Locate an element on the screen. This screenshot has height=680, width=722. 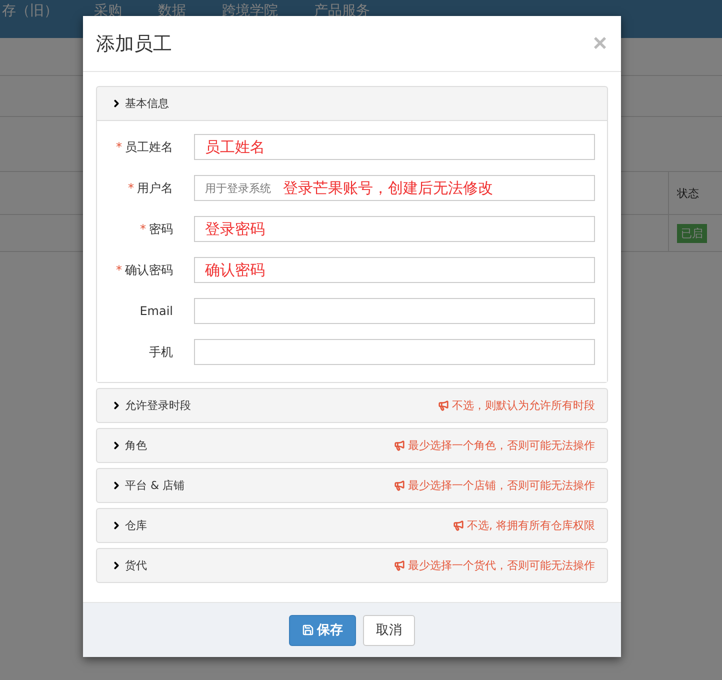
placeholder-text: 用于登录系统 is located at coordinates (238, 188).